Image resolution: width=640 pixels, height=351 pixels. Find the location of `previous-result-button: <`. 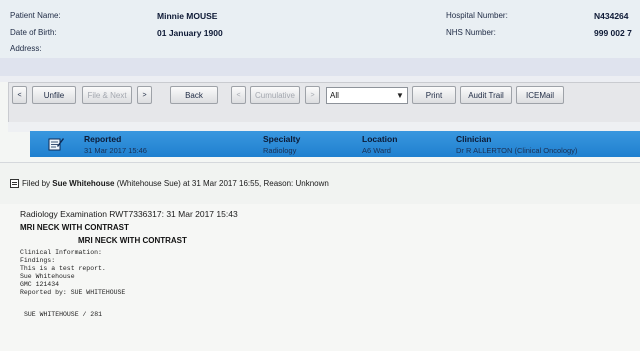

previous-result-button: < is located at coordinates (19, 95).